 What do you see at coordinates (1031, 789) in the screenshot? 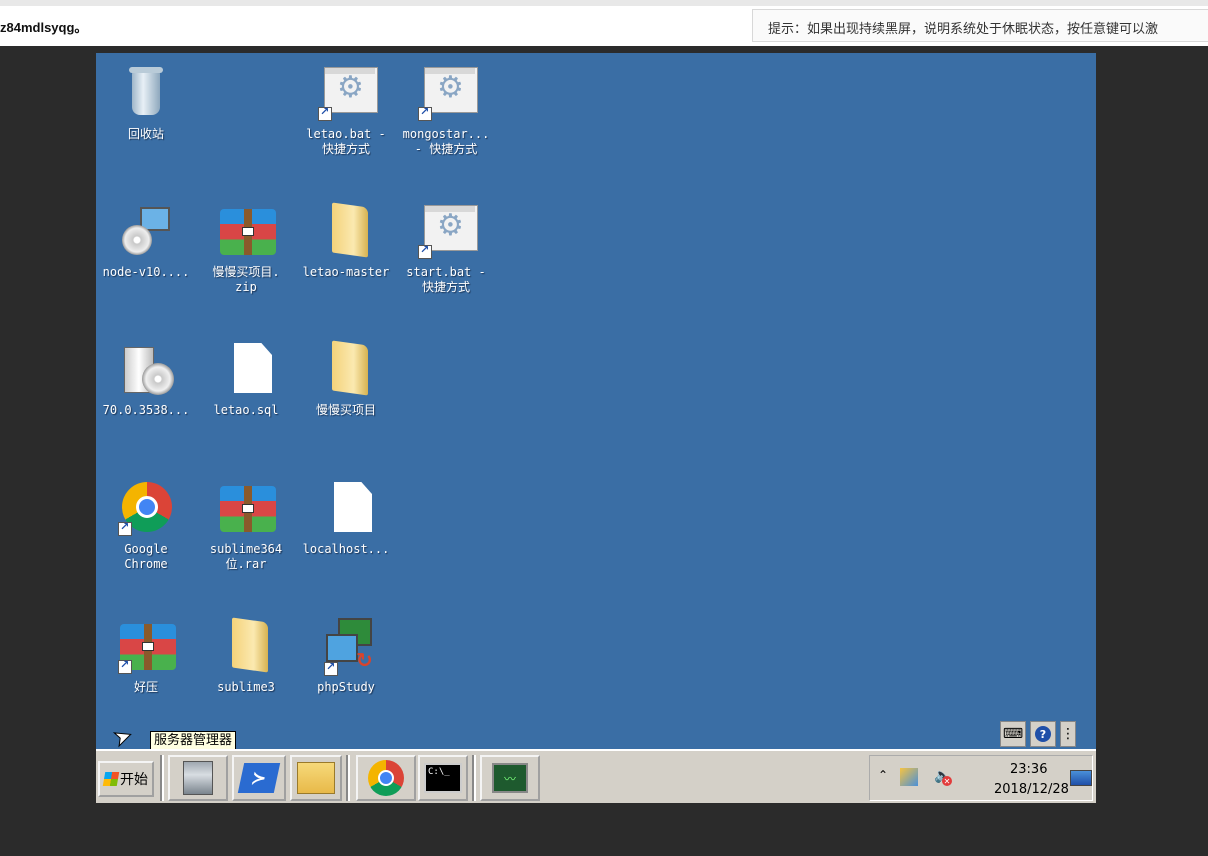
I see `clock-date: 2018/12/28` at bounding box center [1031, 789].